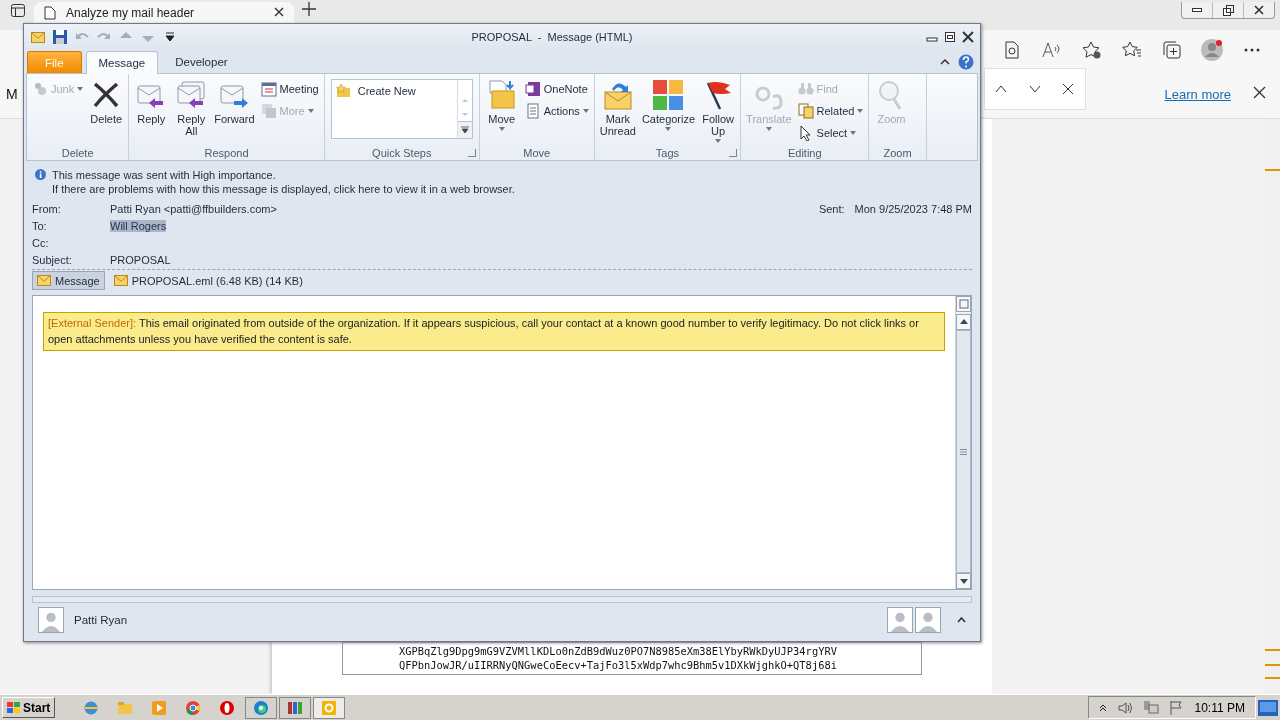 The height and width of the screenshot is (720, 1280). I want to click on header-label: Sent:, so click(831, 208).